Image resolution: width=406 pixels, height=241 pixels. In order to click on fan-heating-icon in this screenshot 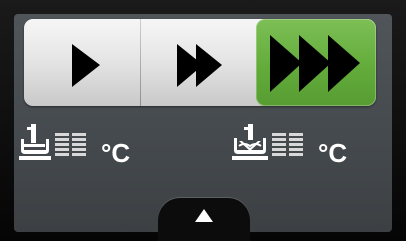, I will do `click(267, 142)`.